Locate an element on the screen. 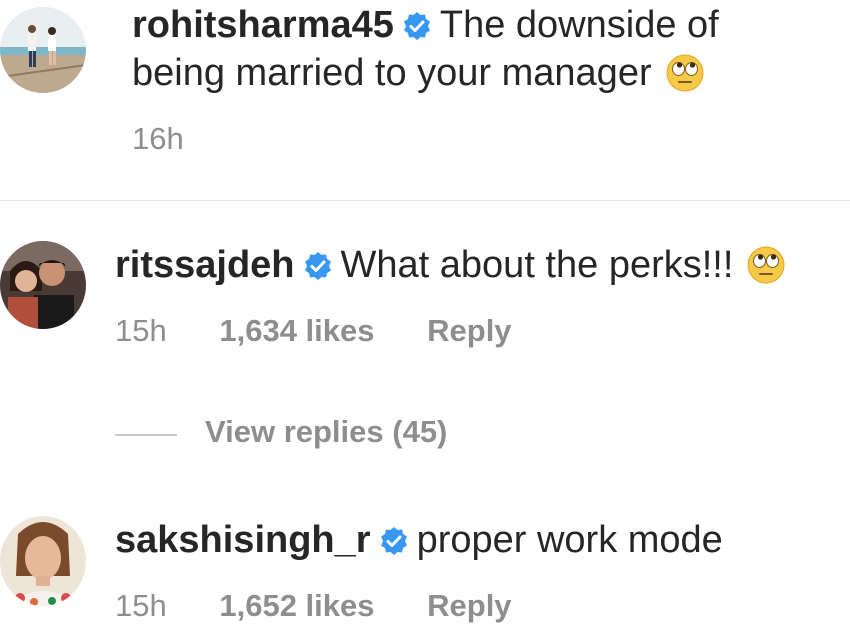 The image size is (850, 624). comment-meta: 16h is located at coordinates (158, 139).